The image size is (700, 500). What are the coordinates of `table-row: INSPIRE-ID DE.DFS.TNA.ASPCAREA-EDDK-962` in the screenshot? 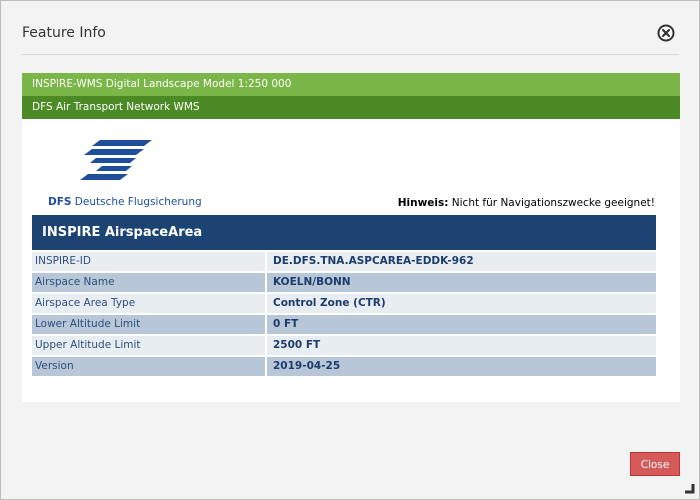 It's located at (344, 261).